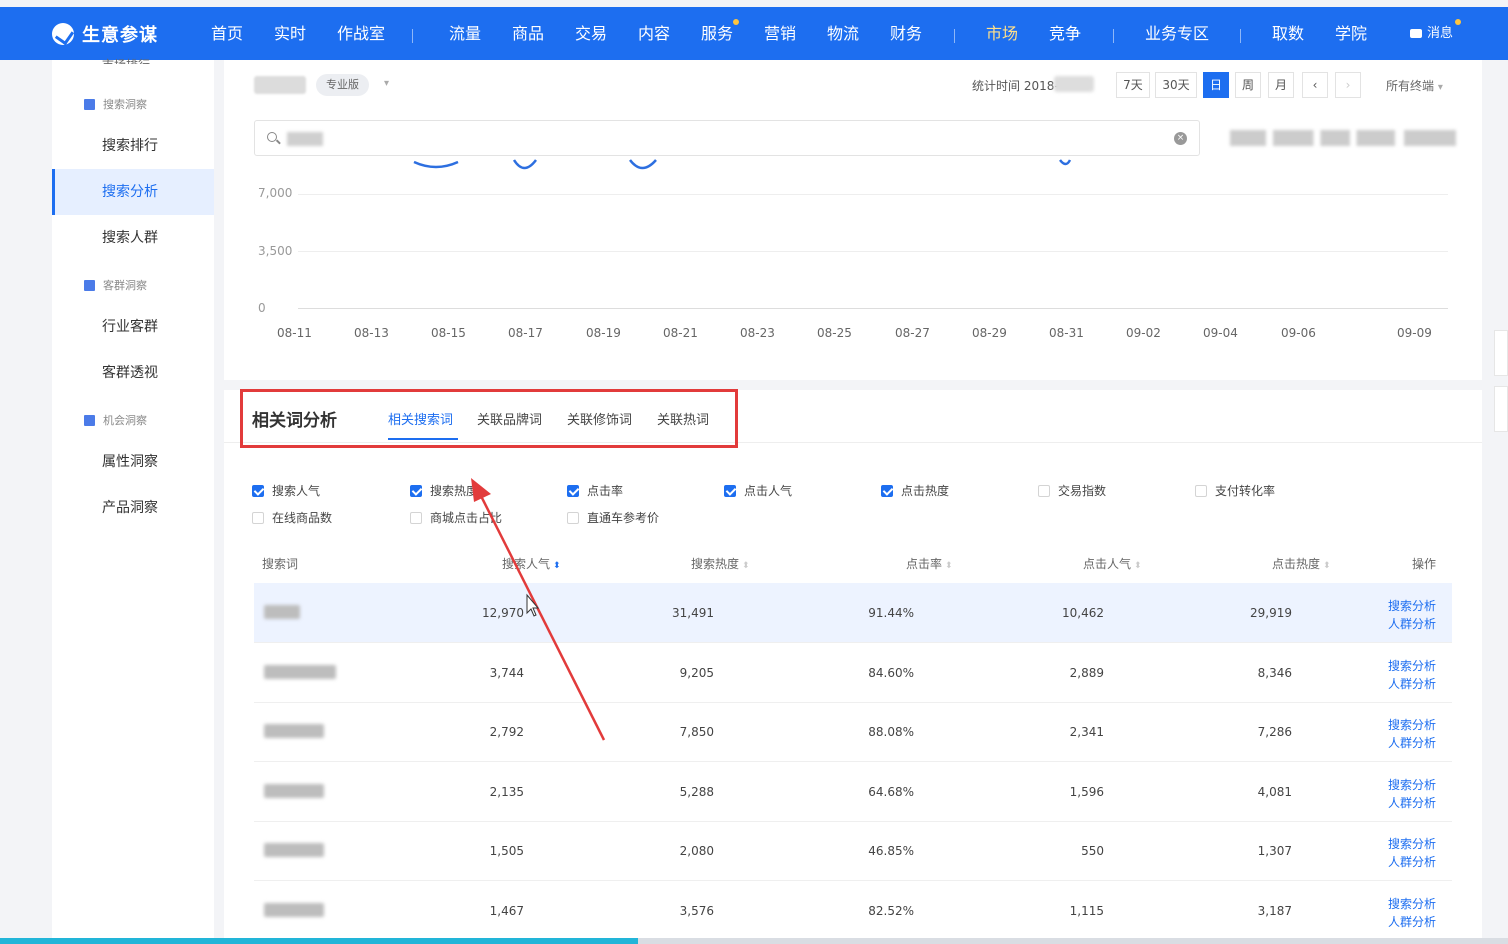 This screenshot has width=1508, height=944. What do you see at coordinates (1002, 33) in the screenshot?
I see `nav-market: 市场` at bounding box center [1002, 33].